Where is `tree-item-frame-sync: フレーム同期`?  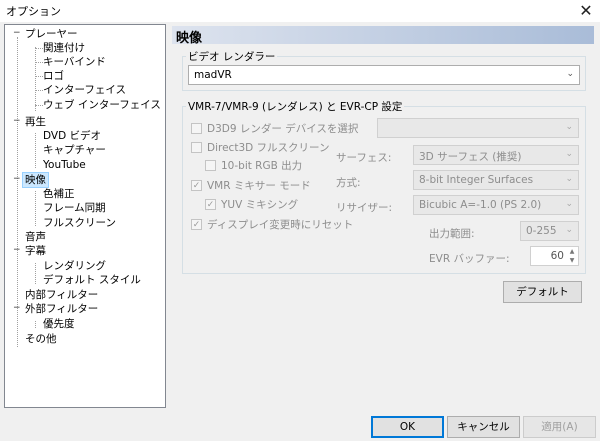 tree-item-frame-sync: フレーム同期 is located at coordinates (74, 208).